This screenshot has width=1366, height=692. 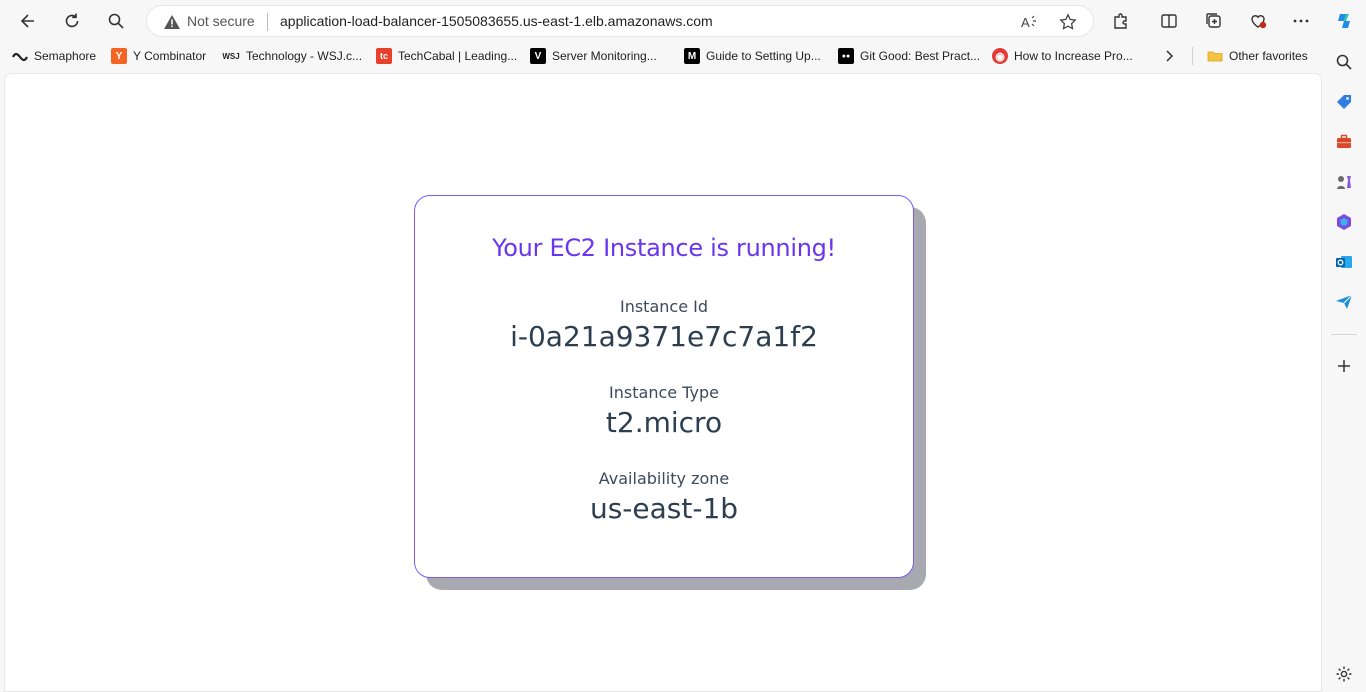 What do you see at coordinates (65, 56) in the screenshot?
I see `favorite-label: Semaphore` at bounding box center [65, 56].